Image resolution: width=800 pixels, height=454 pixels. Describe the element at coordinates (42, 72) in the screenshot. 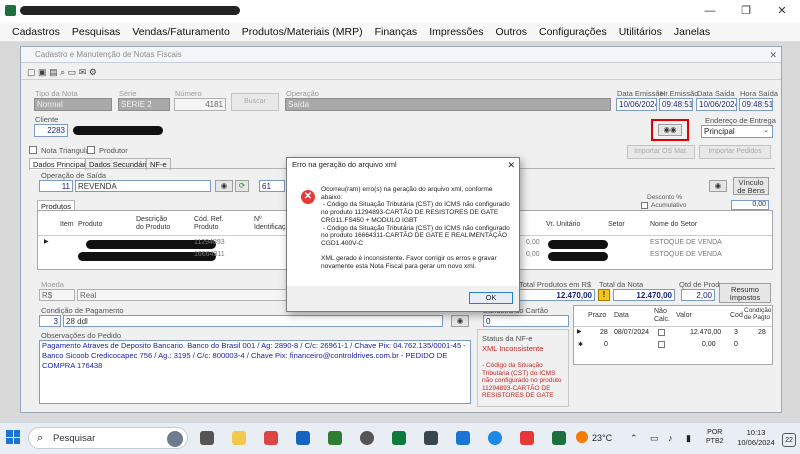

I see `save-icon: ▣` at that location.